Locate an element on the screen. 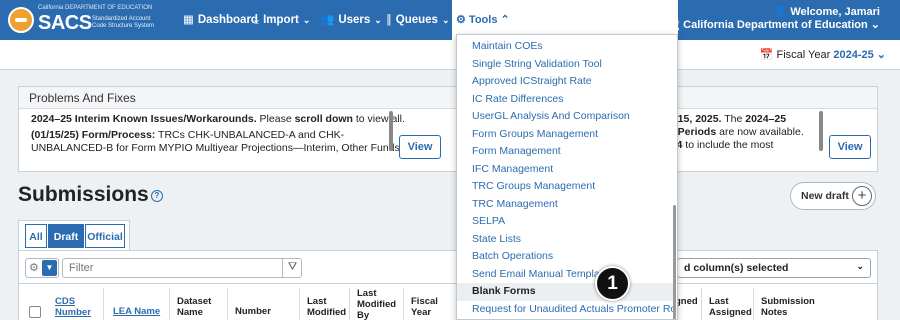 The image size is (900, 320). tab-all: All is located at coordinates (36, 236).